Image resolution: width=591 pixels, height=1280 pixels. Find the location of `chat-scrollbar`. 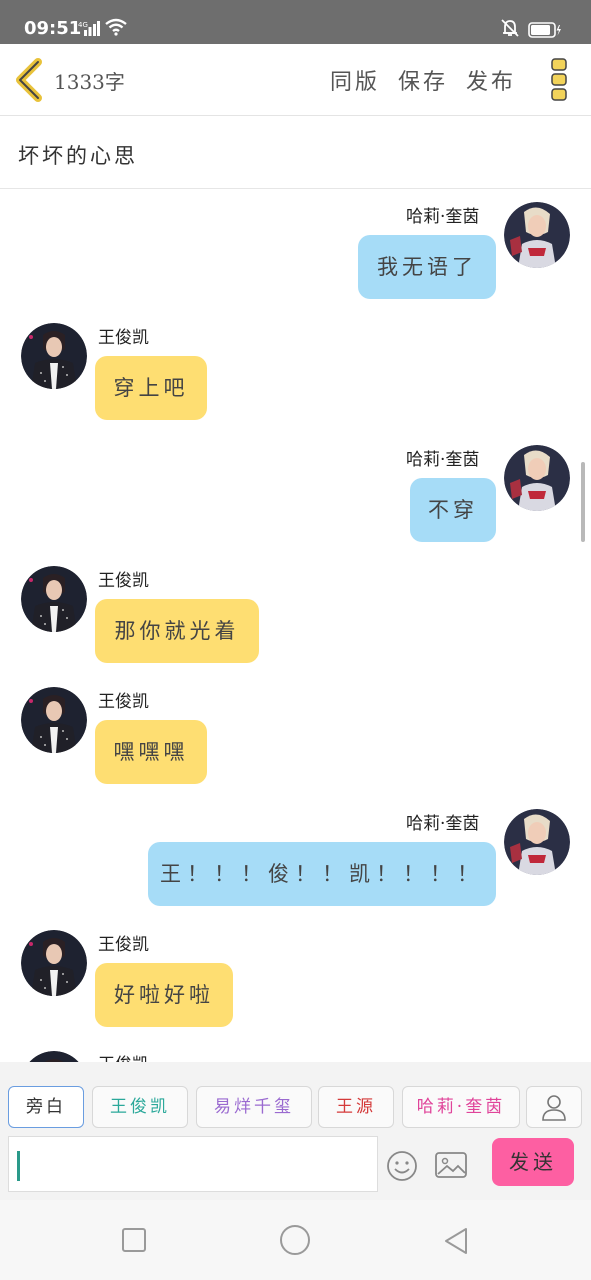

chat-scrollbar is located at coordinates (583, 502).